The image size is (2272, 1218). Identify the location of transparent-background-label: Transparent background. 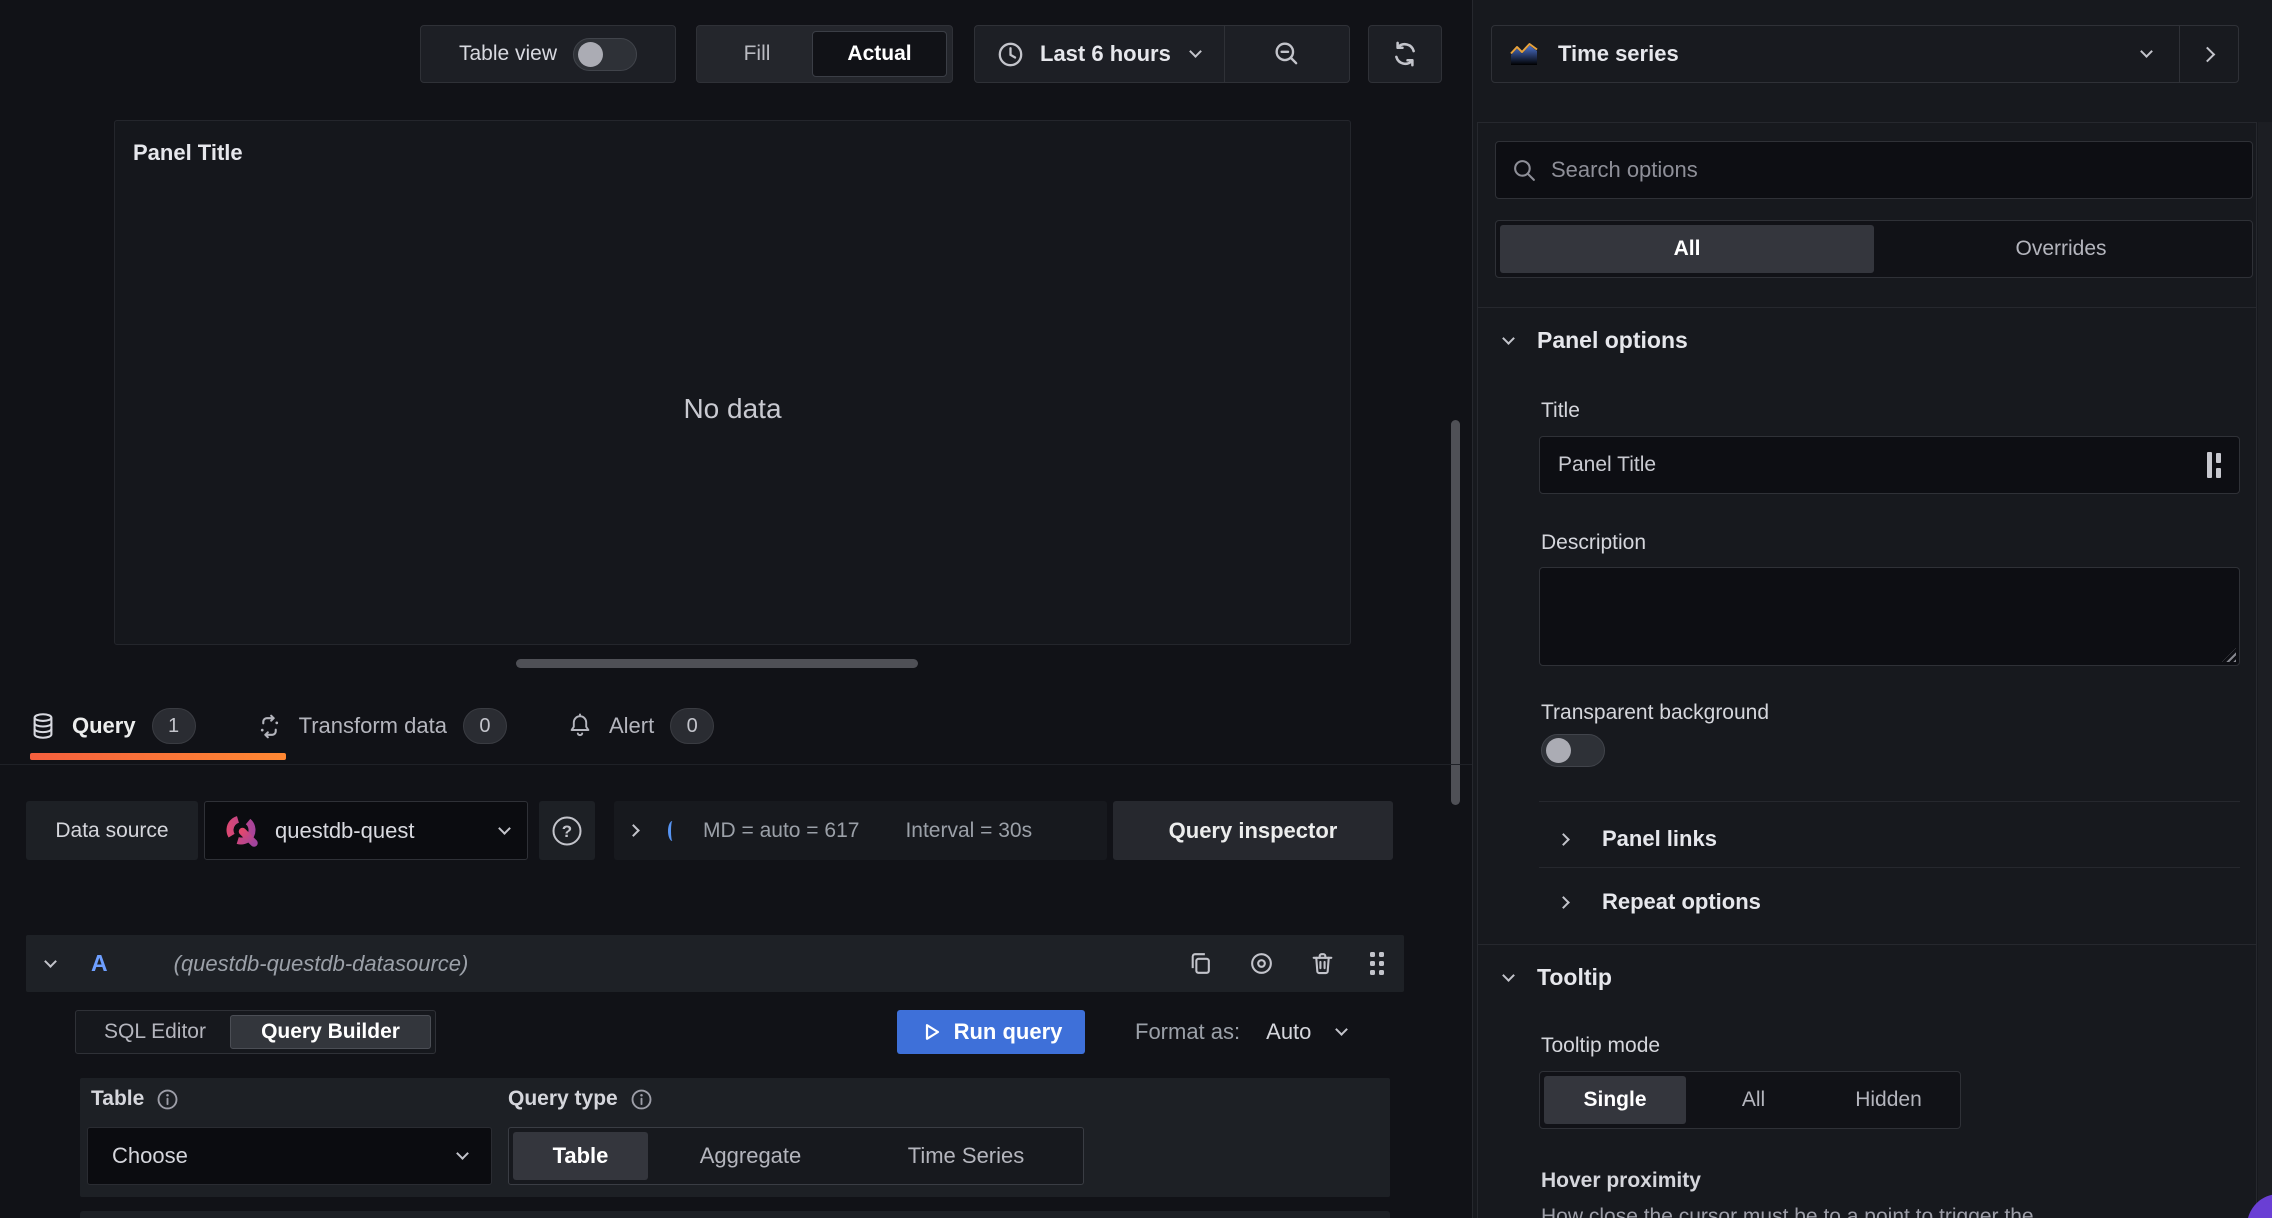
(1655, 712).